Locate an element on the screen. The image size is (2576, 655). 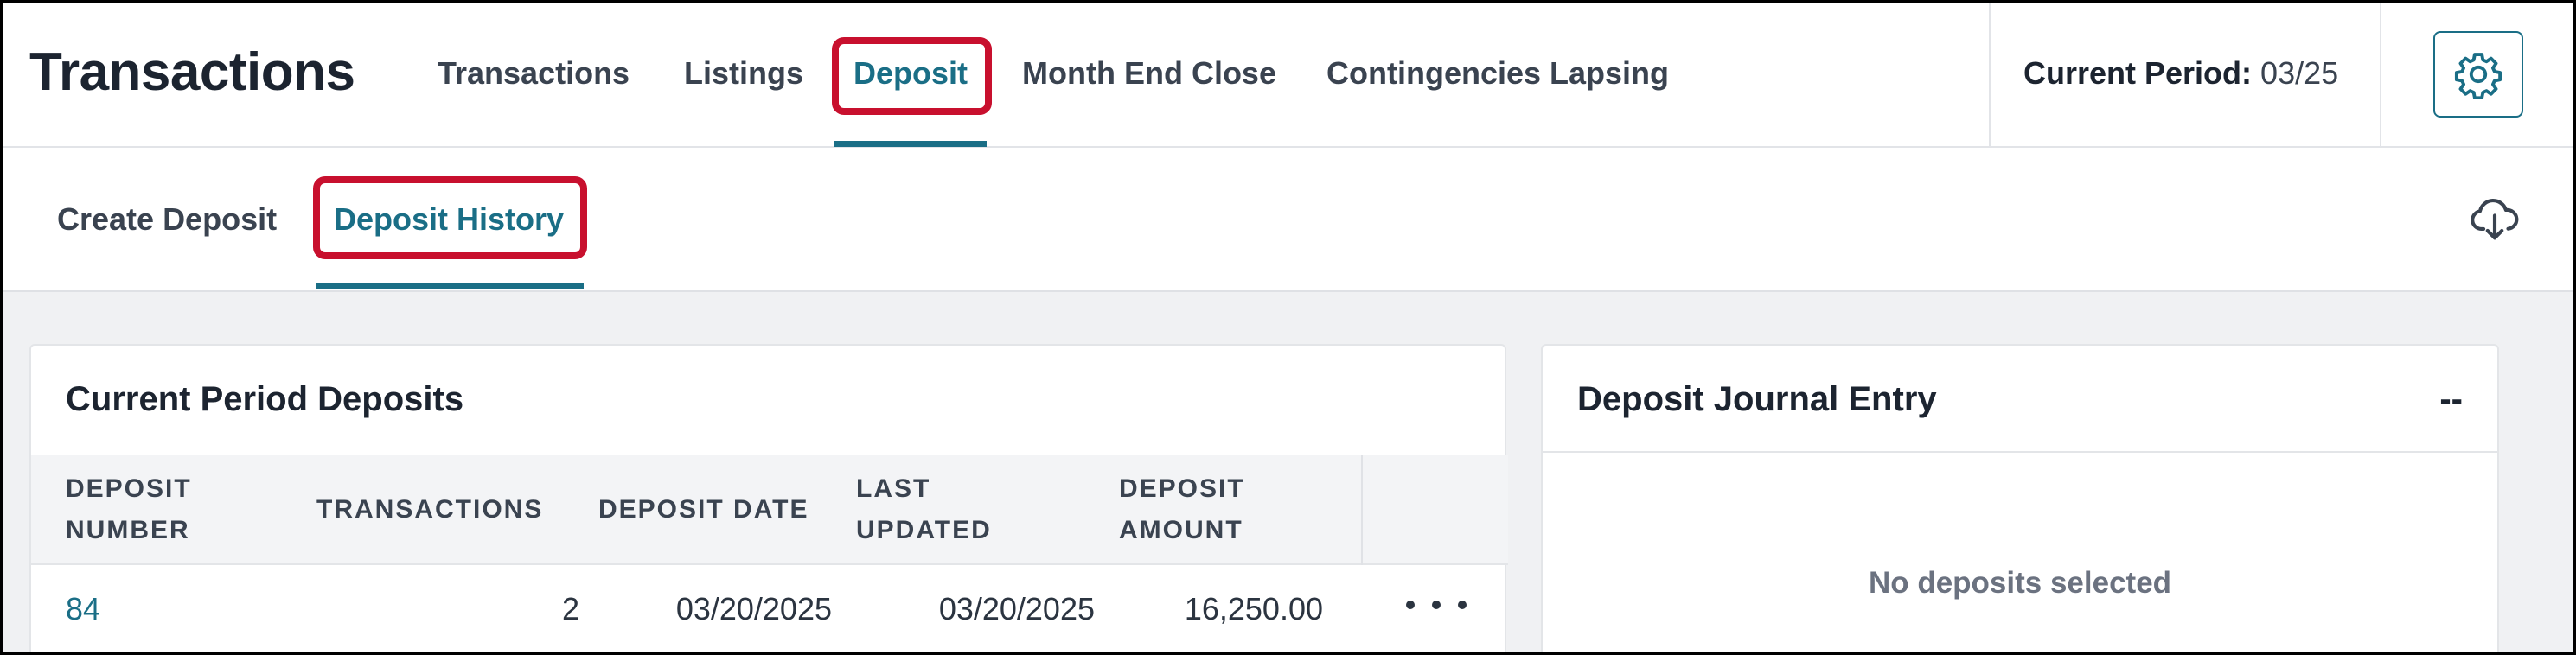
cloud-download-icon is located at coordinates (2495, 218).